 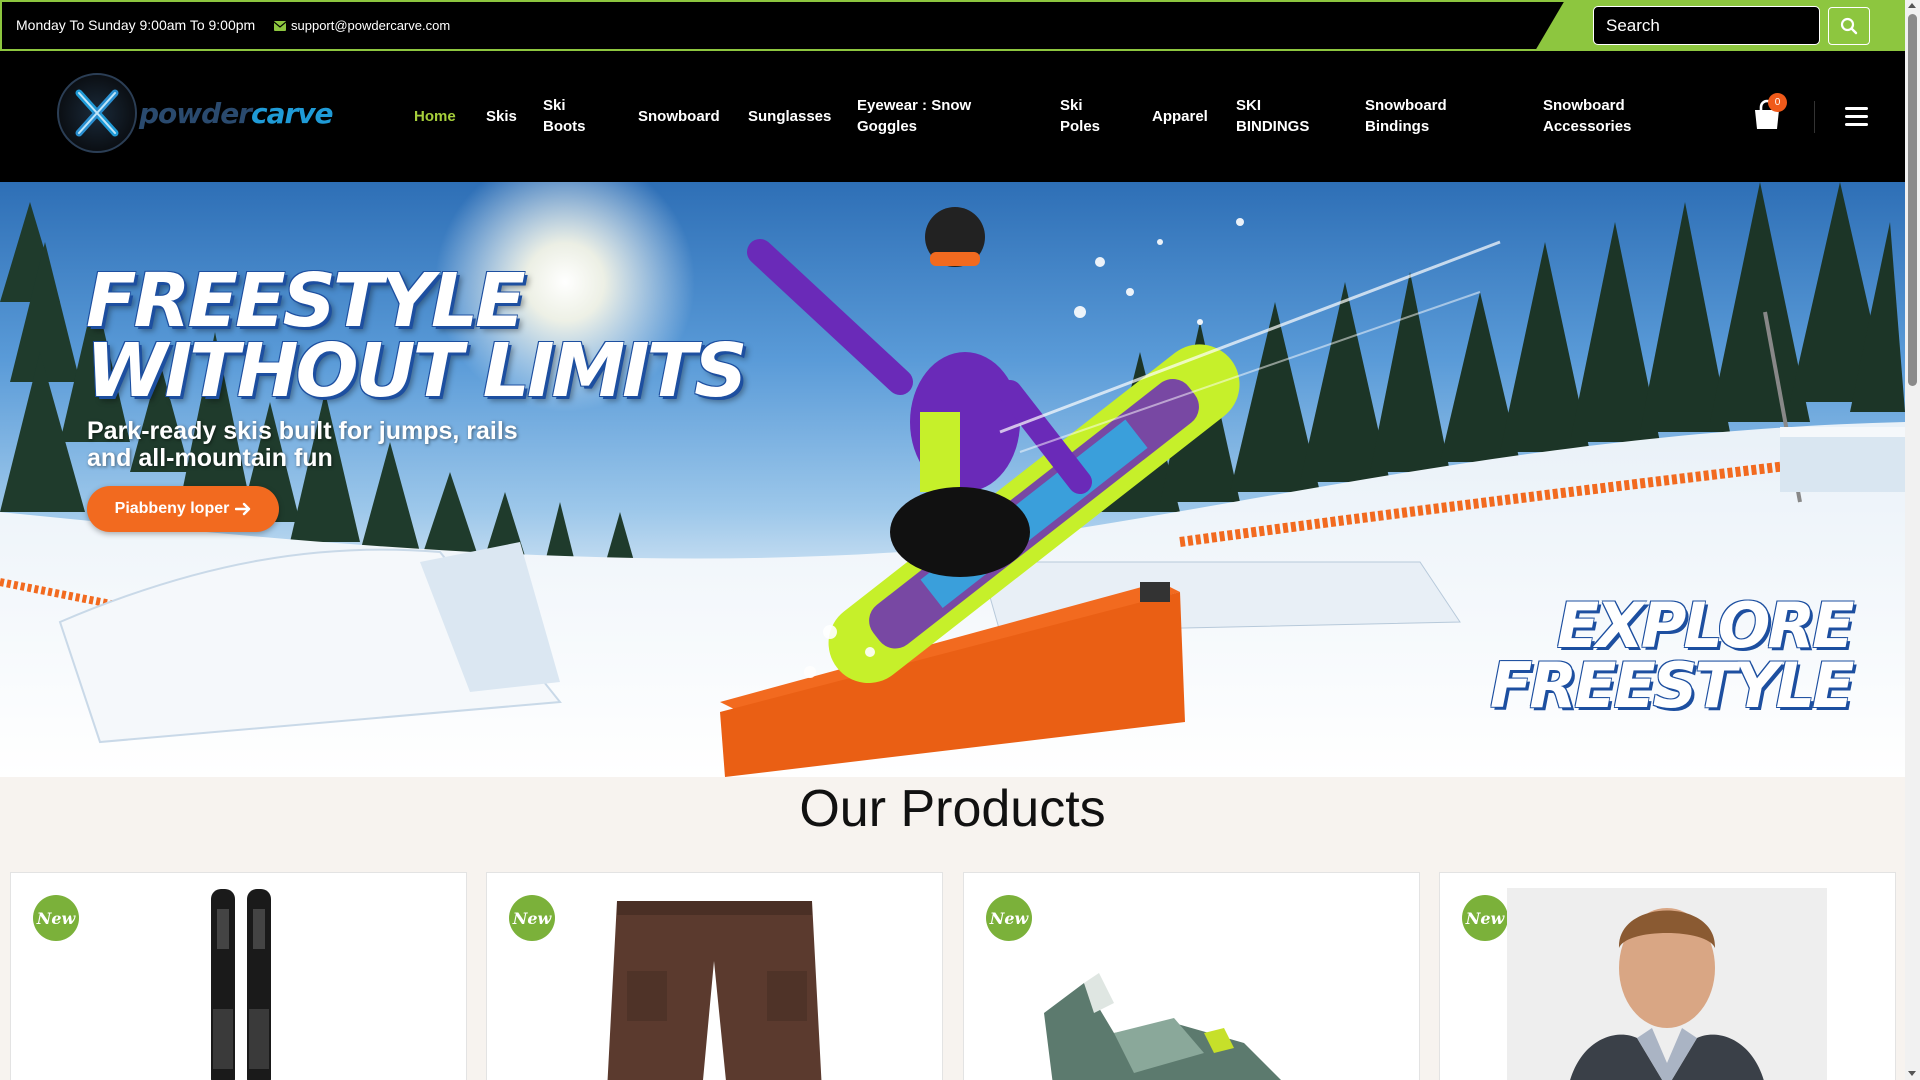 I want to click on hero-explore-cta: EXPLORE FREESTYLE, so click(x=1672, y=656).